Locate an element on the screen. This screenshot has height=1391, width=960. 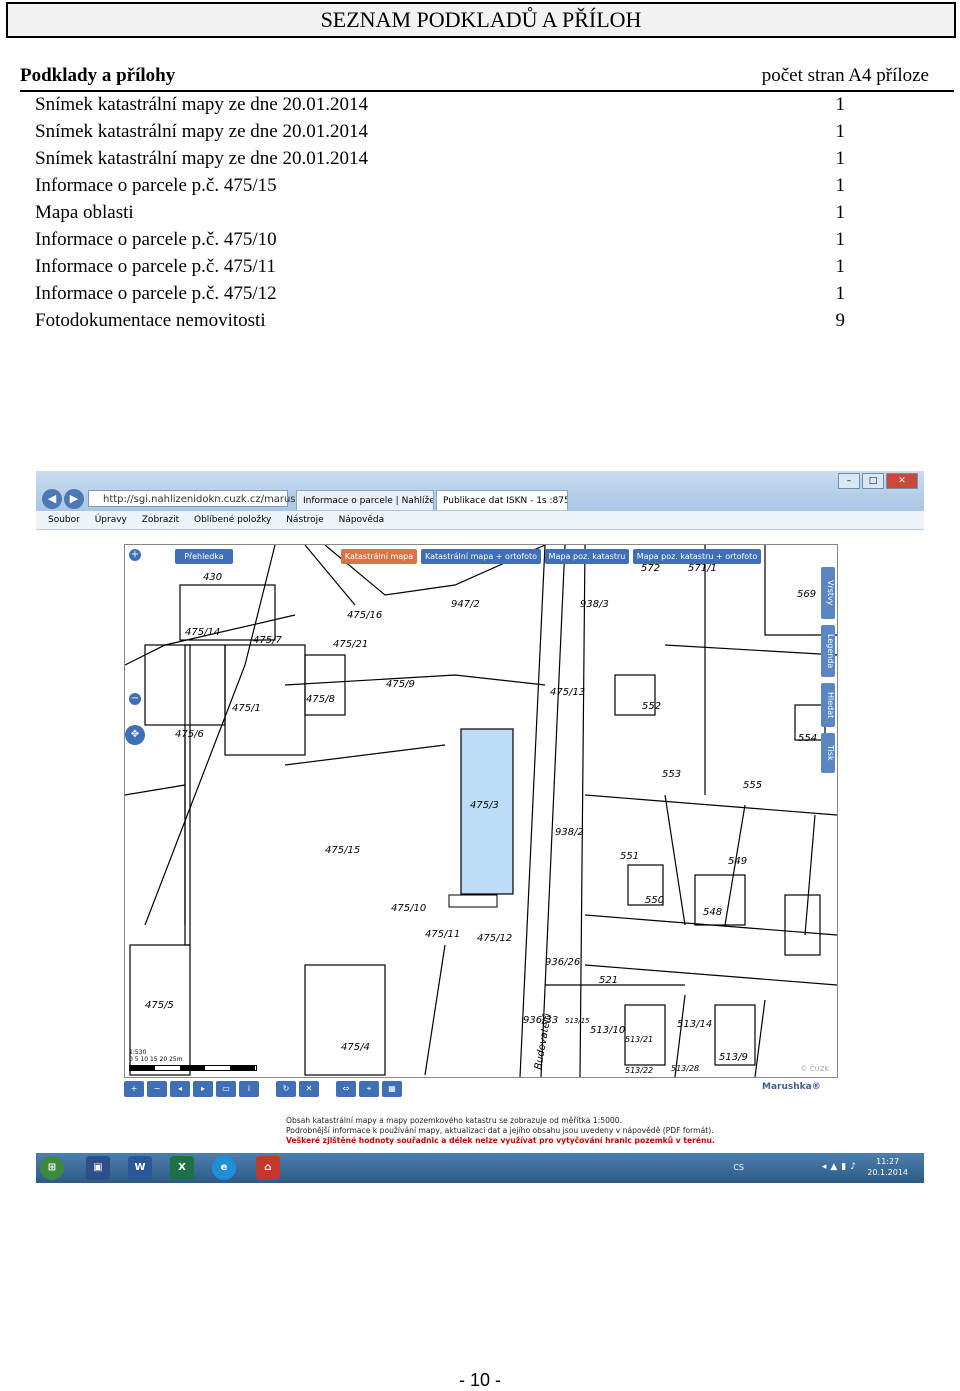
tray-icons: ◂▲▮♪ is located at coordinates (840, 1167).